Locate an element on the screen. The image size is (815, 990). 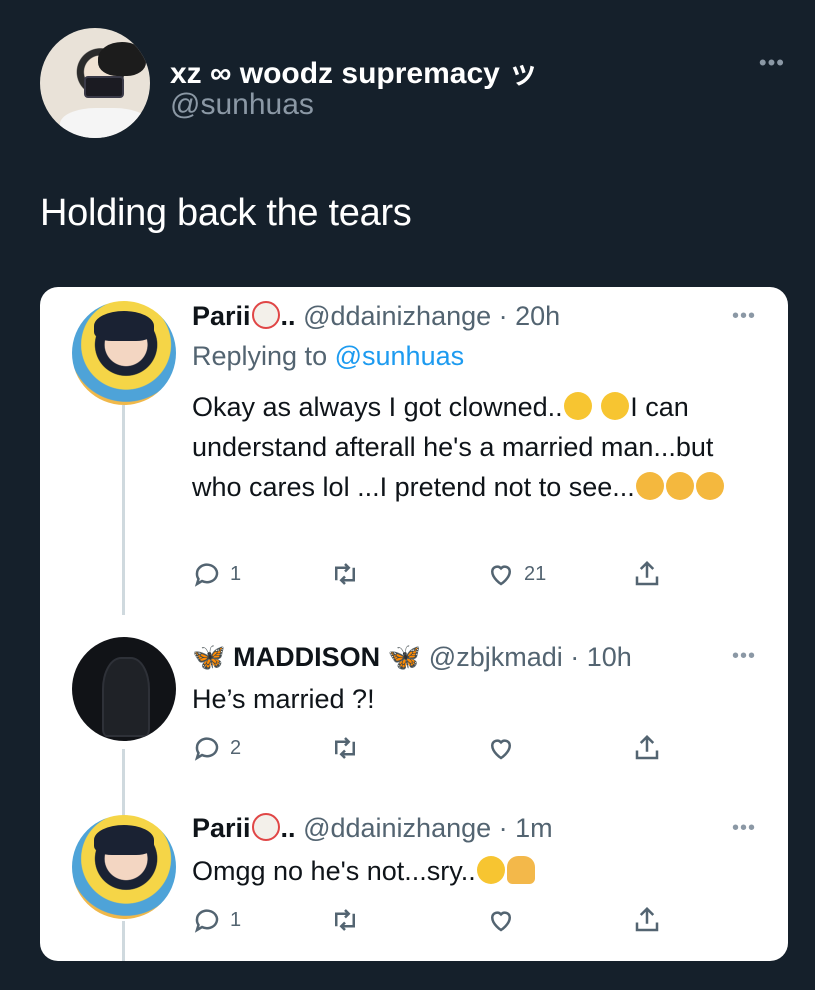
reply-author: 🦋 MADDISON 🦋 @zbjkmadi · 10h is located at coordinates (412, 657).